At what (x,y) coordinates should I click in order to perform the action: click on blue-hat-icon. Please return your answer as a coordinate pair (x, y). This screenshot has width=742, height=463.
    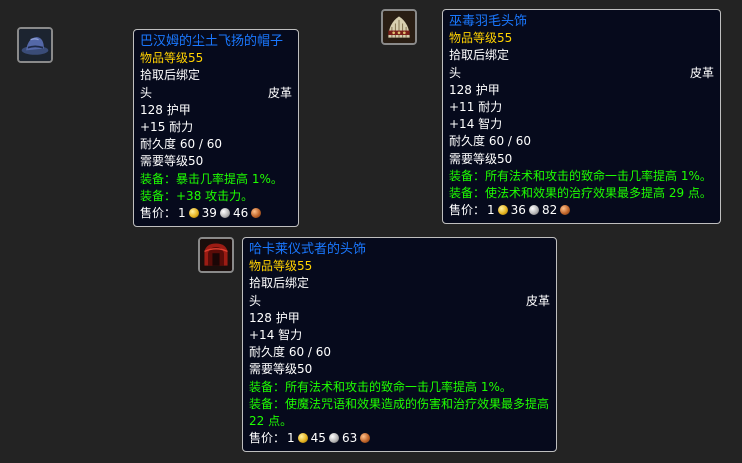
    Looking at the image, I should click on (35, 45).